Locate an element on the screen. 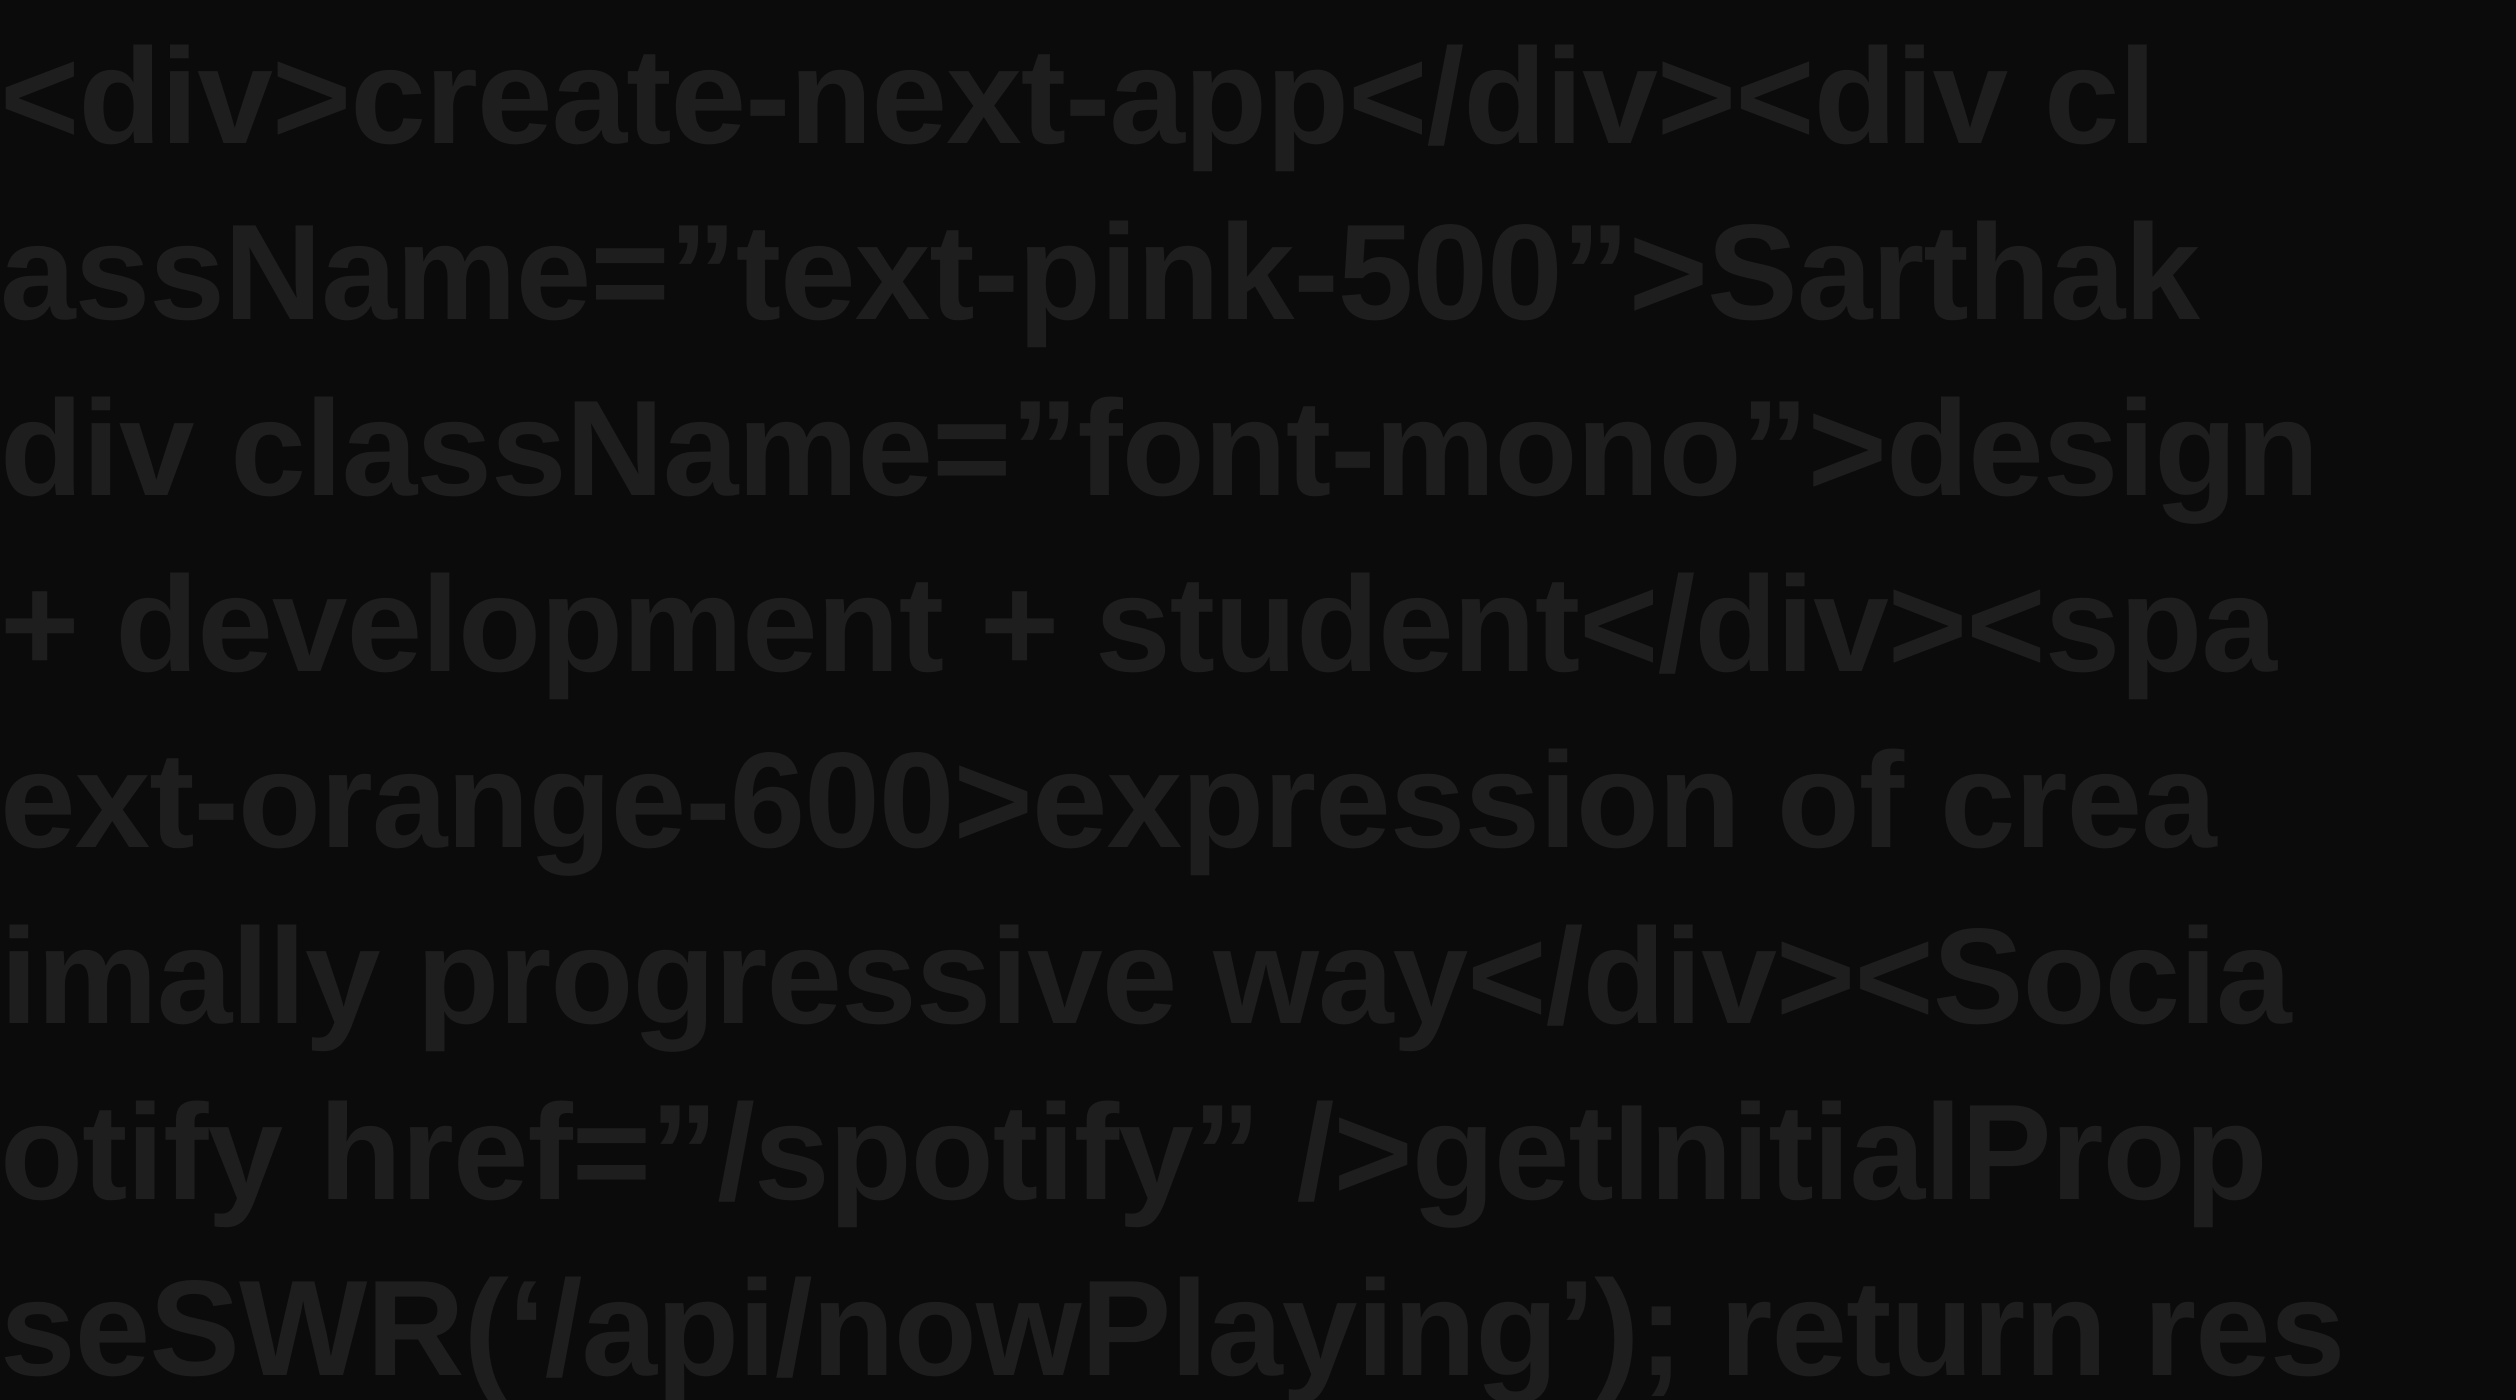 This screenshot has height=1400, width=2516. code-line: otify href=”/spotify” />getInitialProp is located at coordinates (1134, 1152).